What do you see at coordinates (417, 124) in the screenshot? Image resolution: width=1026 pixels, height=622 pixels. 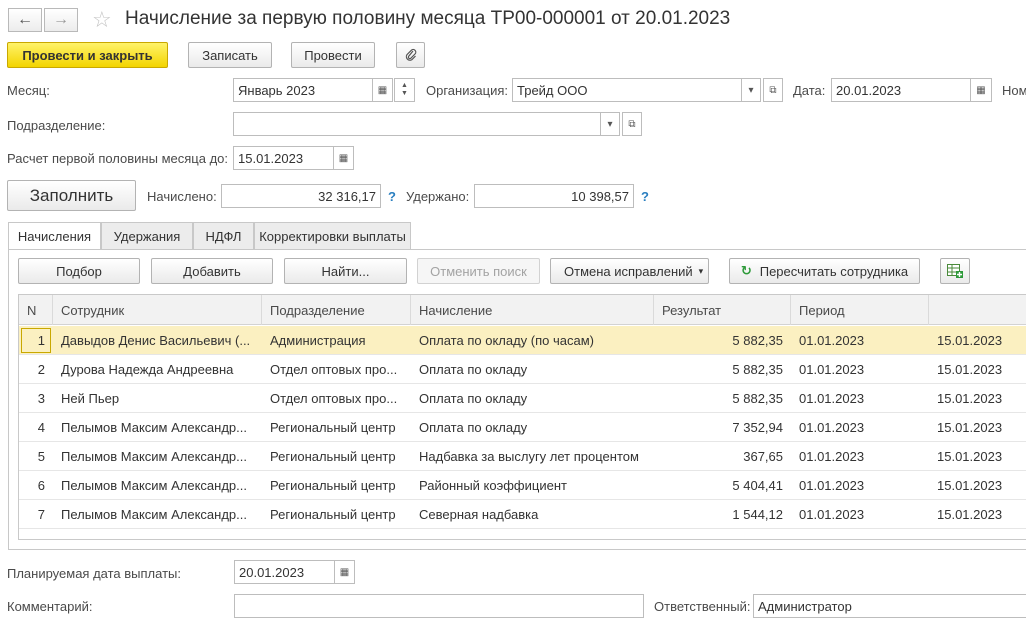 I see `dept-field` at bounding box center [417, 124].